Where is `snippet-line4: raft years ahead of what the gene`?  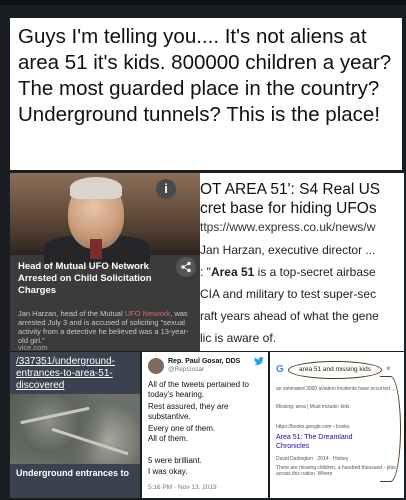 snippet-line4: raft years ahead of what the gene is located at coordinates (289, 316).